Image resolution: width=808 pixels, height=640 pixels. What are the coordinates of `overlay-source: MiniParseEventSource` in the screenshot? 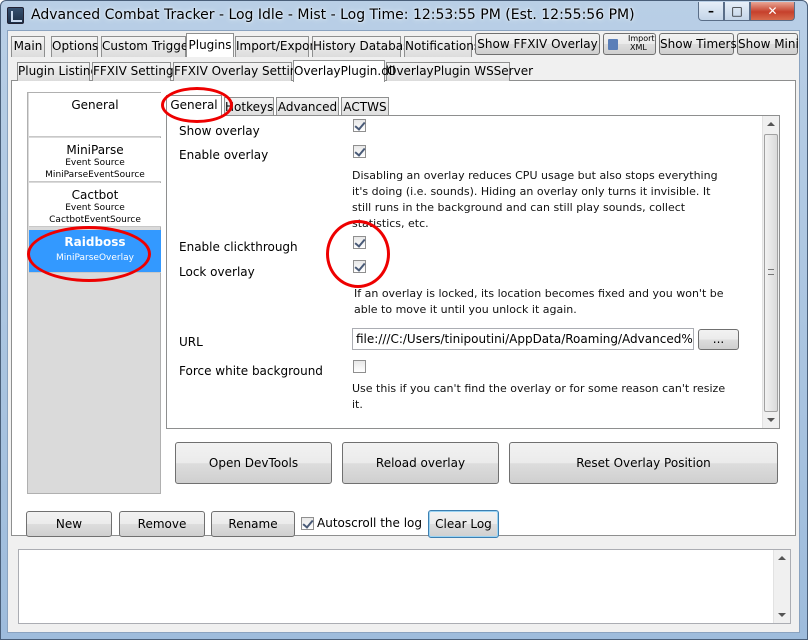 It's located at (95, 175).